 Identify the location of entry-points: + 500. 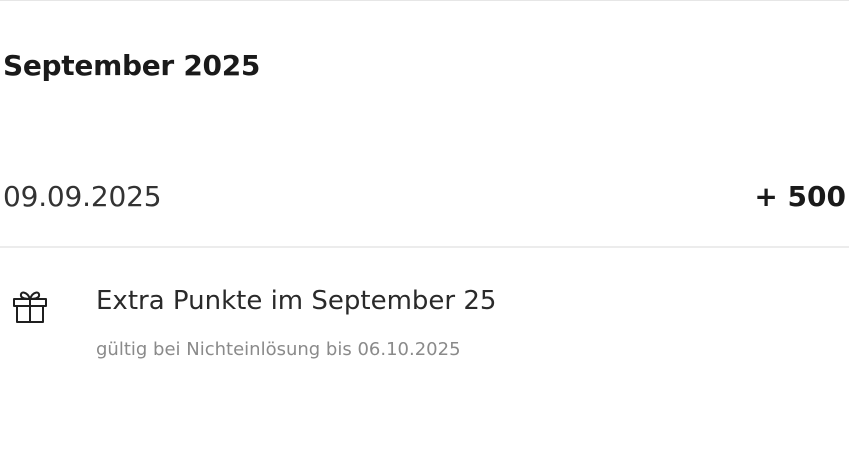
(800, 196).